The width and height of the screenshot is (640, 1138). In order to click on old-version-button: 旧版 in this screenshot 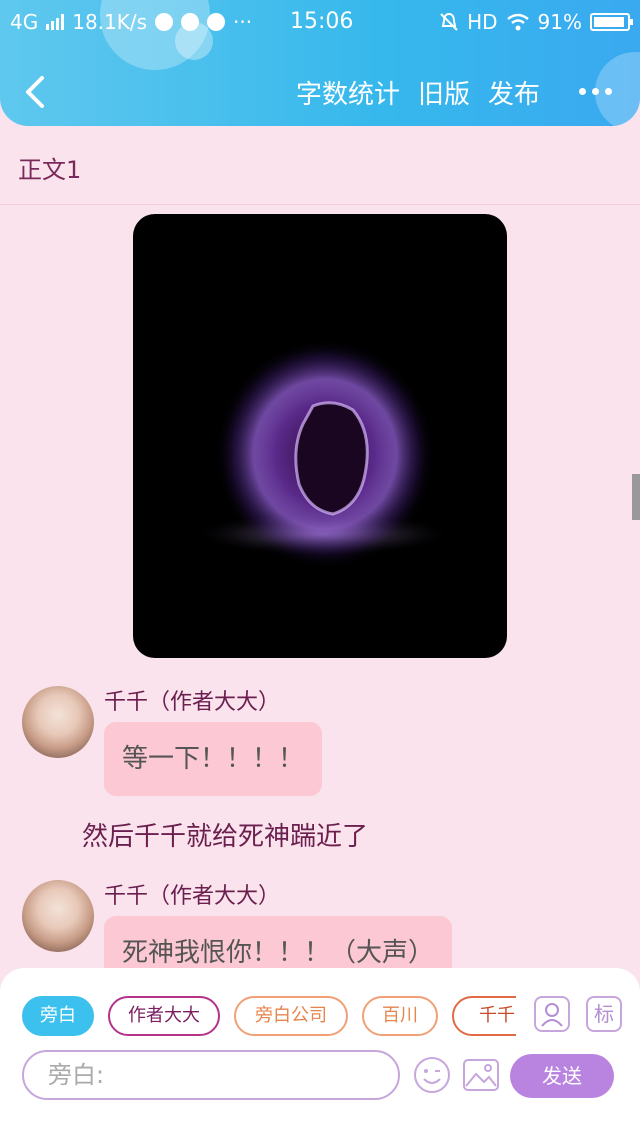, I will do `click(444, 92)`.